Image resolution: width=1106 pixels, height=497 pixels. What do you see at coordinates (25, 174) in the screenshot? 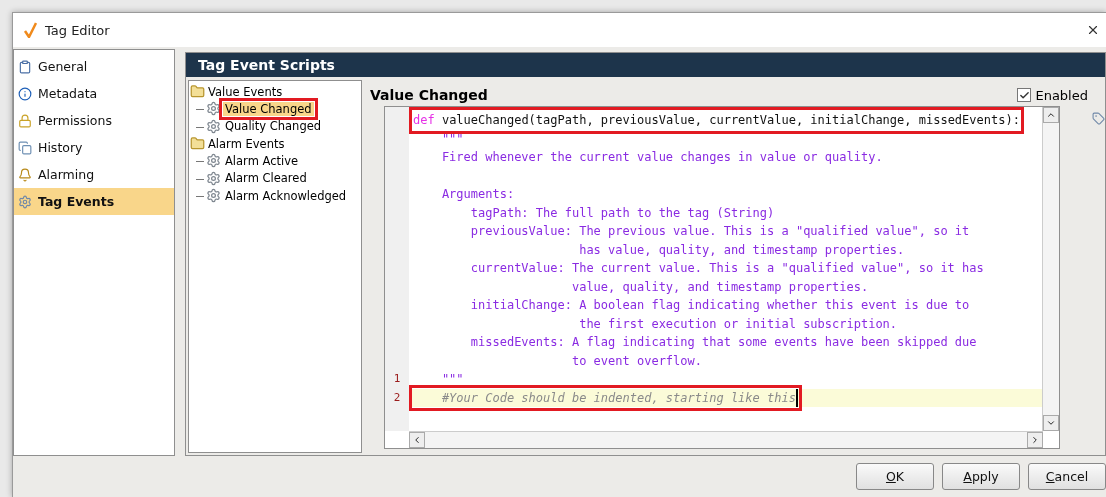
I see `bell-icon` at bounding box center [25, 174].